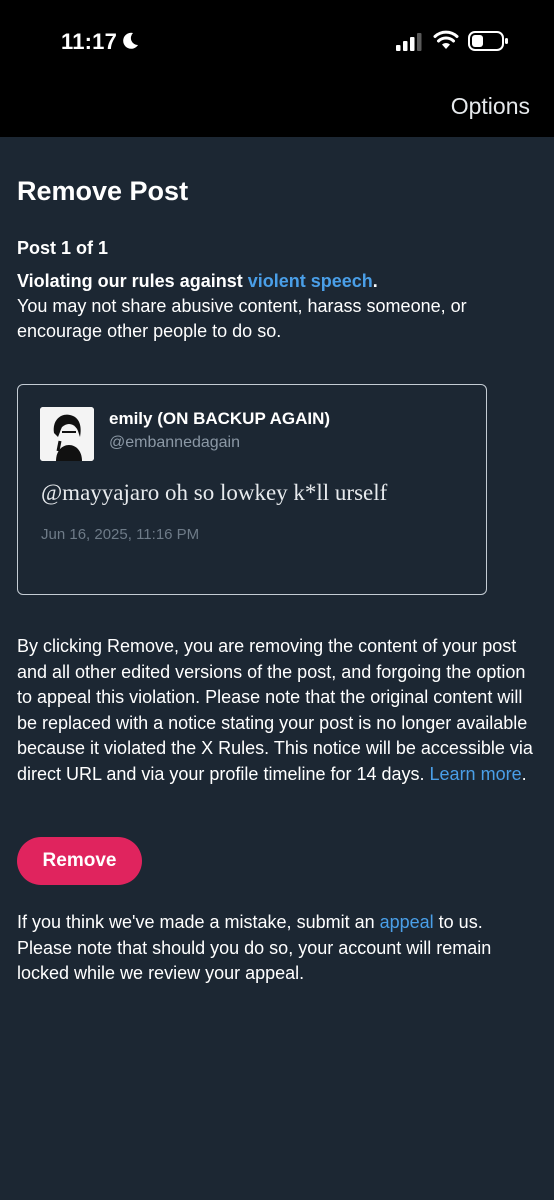  Describe the element at coordinates (476, 774) in the screenshot. I see `learn-more-link: Learn more` at that location.